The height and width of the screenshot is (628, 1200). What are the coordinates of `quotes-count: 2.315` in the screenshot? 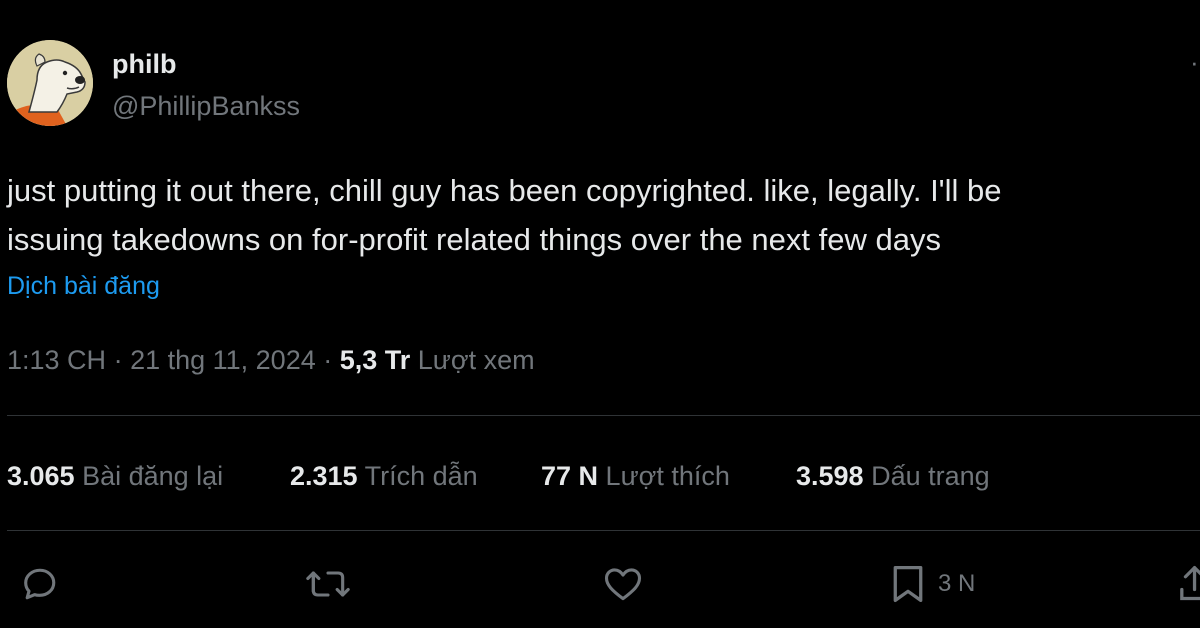 It's located at (324, 476).